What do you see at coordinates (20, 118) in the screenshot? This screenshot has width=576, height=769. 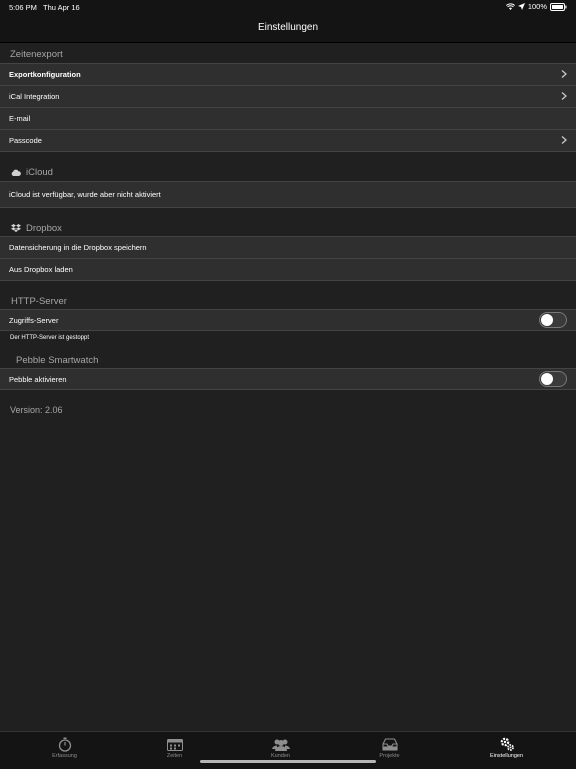 I see `row-label: E-mail` at bounding box center [20, 118].